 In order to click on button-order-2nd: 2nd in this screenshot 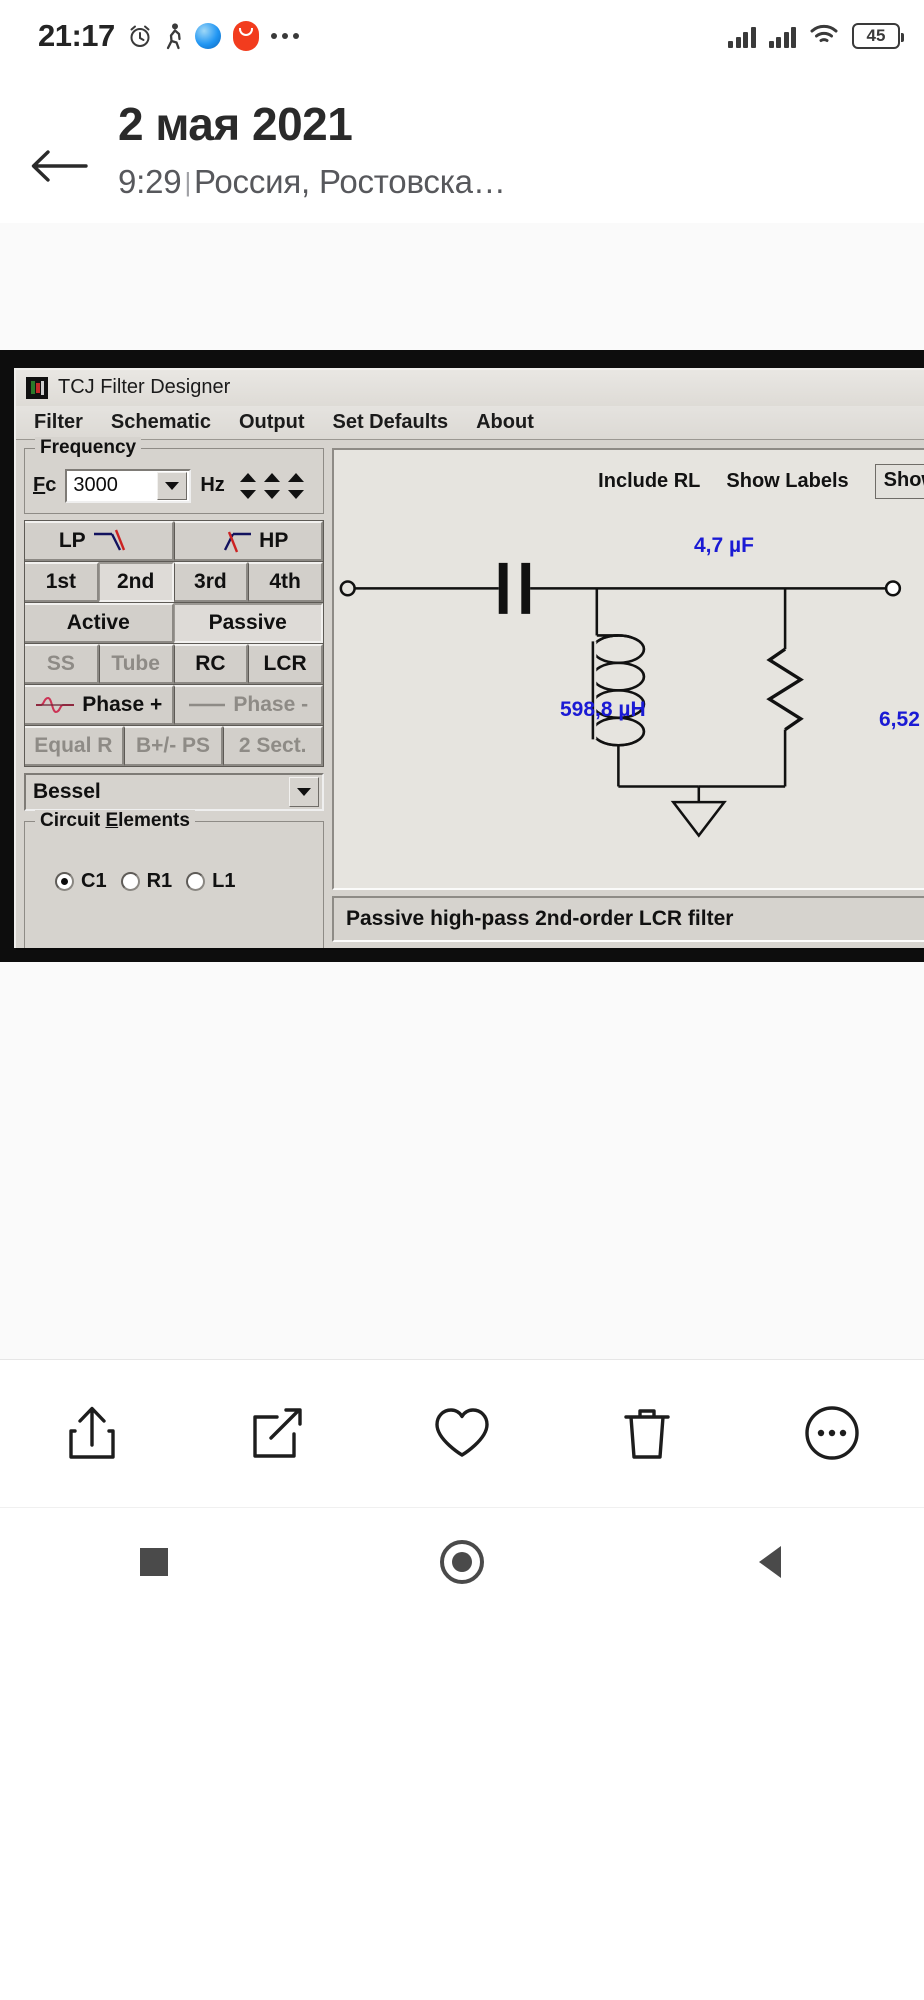, I will do `click(136, 581)`.